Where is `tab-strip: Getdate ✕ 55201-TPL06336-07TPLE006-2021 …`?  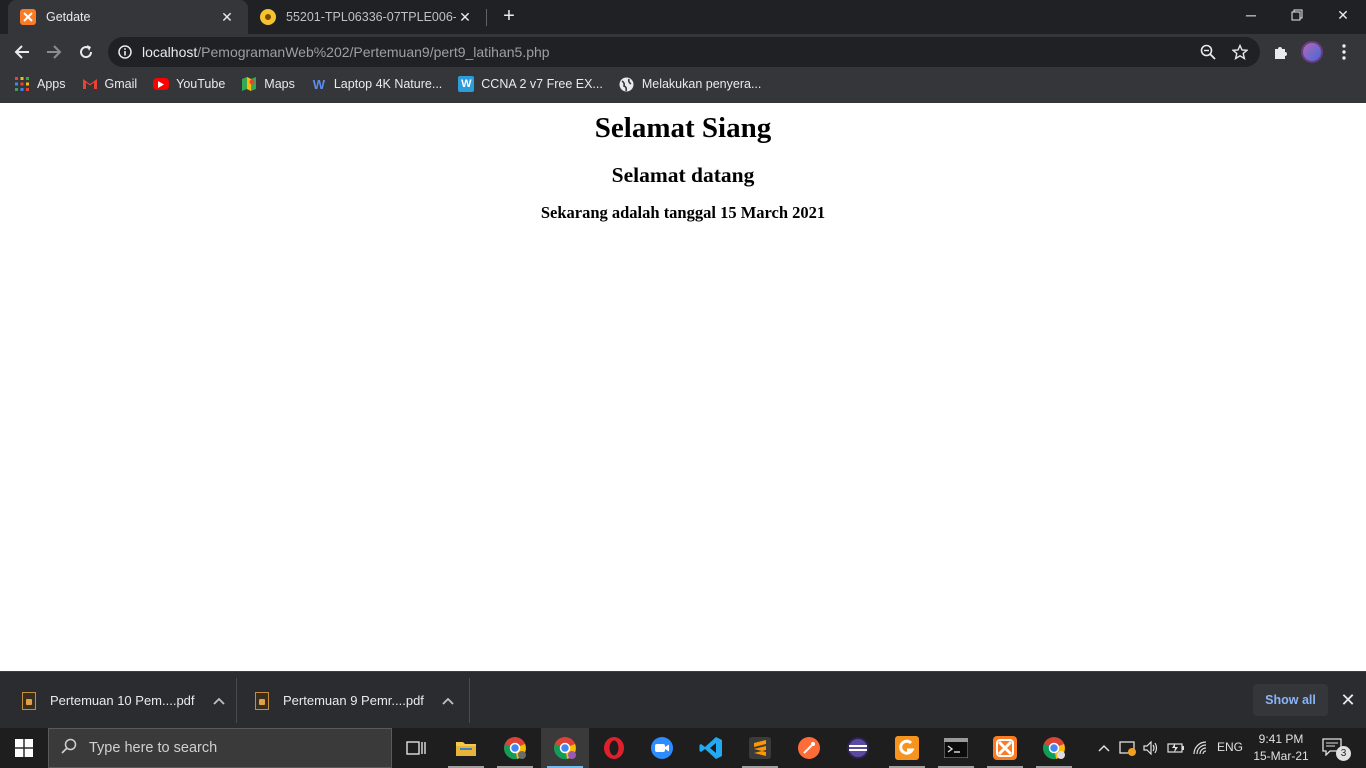
tab-strip: Getdate ✕ 55201-TPL06336-07TPLE006-2021 … is located at coordinates (683, 17).